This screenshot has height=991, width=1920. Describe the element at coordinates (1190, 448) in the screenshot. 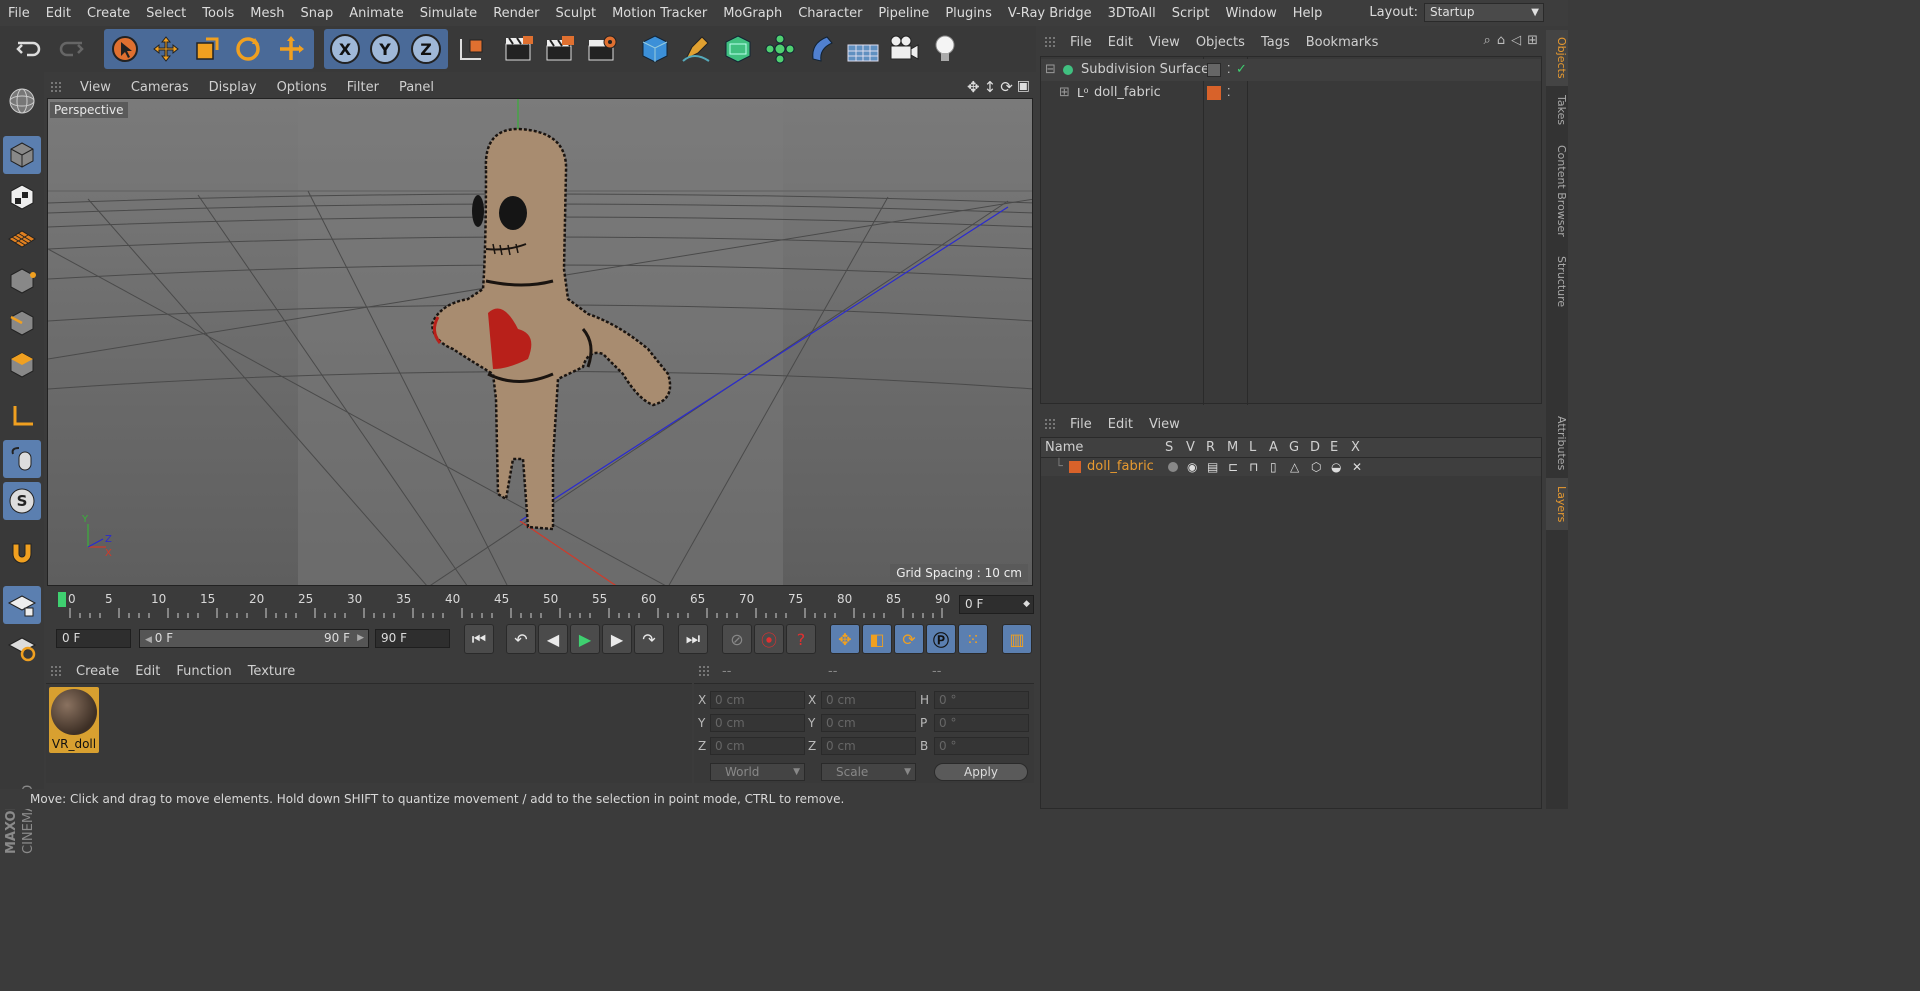

I see `column-visible: V` at that location.